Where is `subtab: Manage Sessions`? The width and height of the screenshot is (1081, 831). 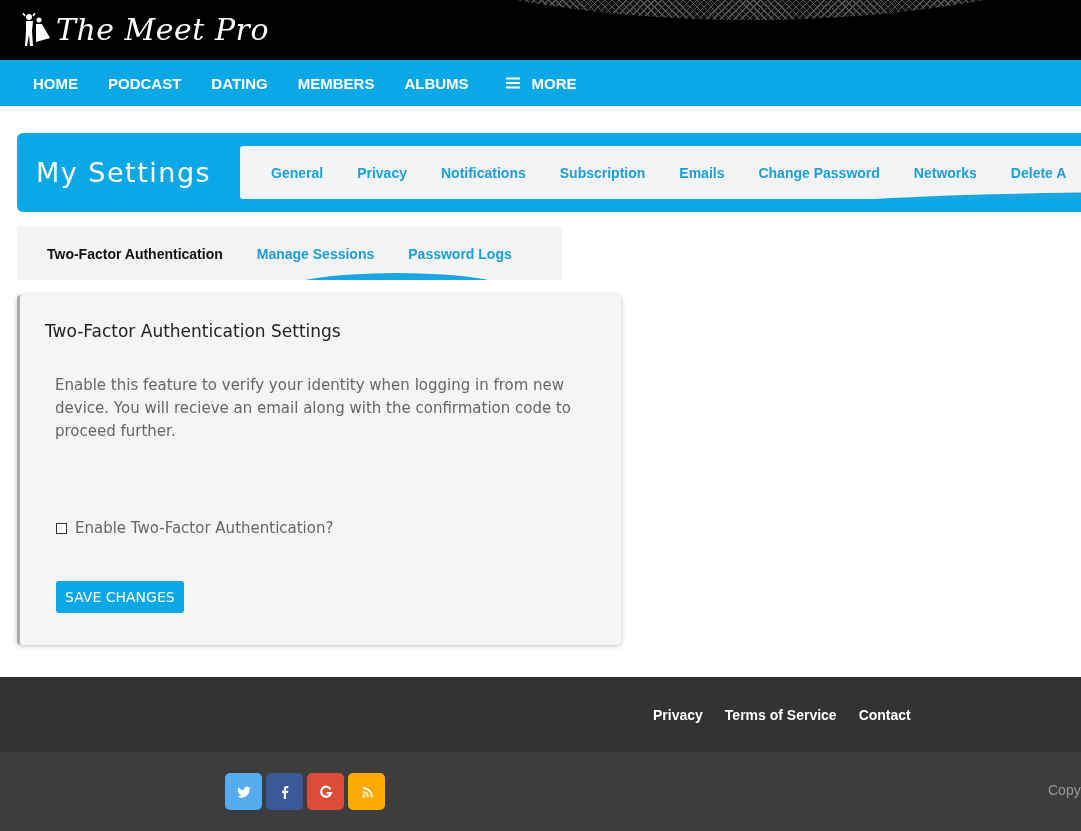
subtab: Manage Sessions is located at coordinates (315, 253).